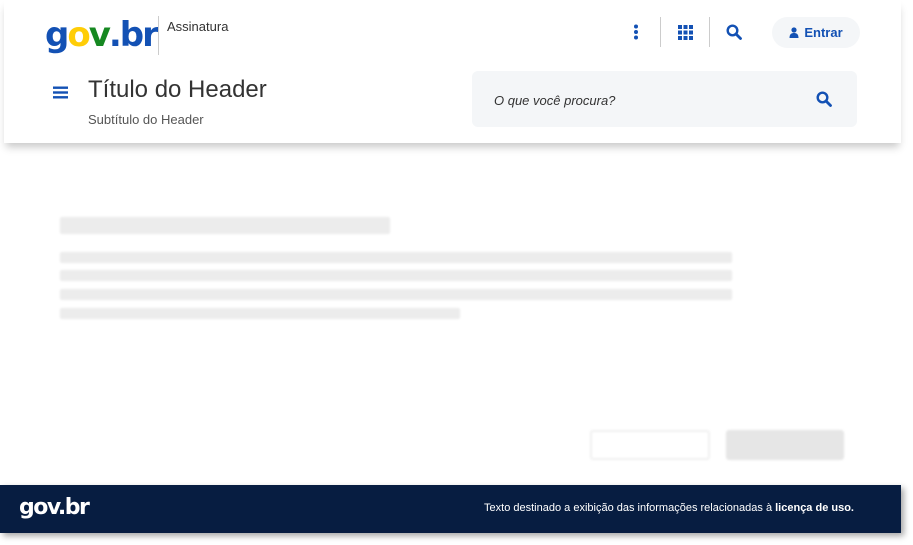  Describe the element at coordinates (785, 445) in the screenshot. I see `skeleton-primary-button` at that location.